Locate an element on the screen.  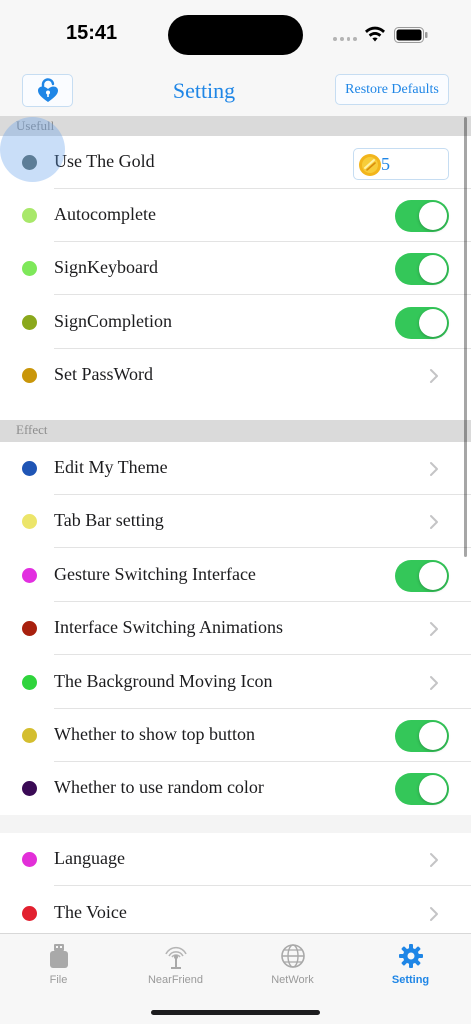
row-label: SignCompletion is located at coordinates (113, 321).